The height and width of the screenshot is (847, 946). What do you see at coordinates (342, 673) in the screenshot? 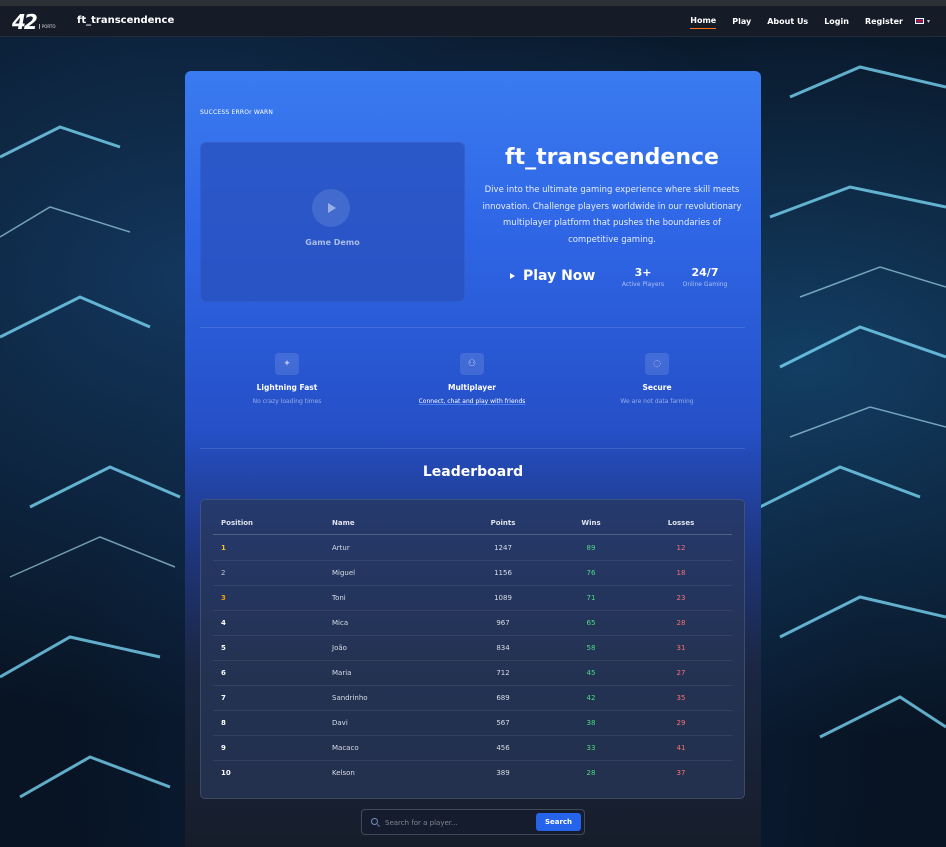
I see `cell-name: Maria` at bounding box center [342, 673].